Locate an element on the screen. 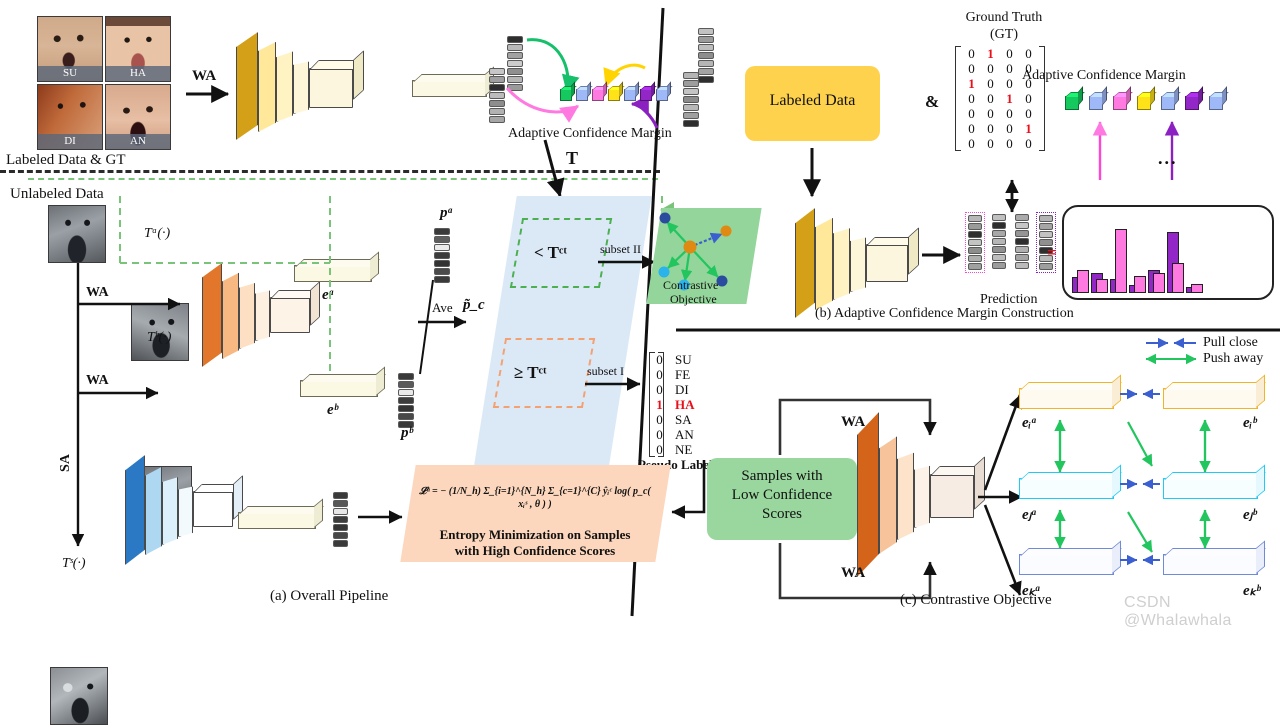 The image size is (1280, 725). contrastive-relation-arrows is located at coordinates (1132, 477).